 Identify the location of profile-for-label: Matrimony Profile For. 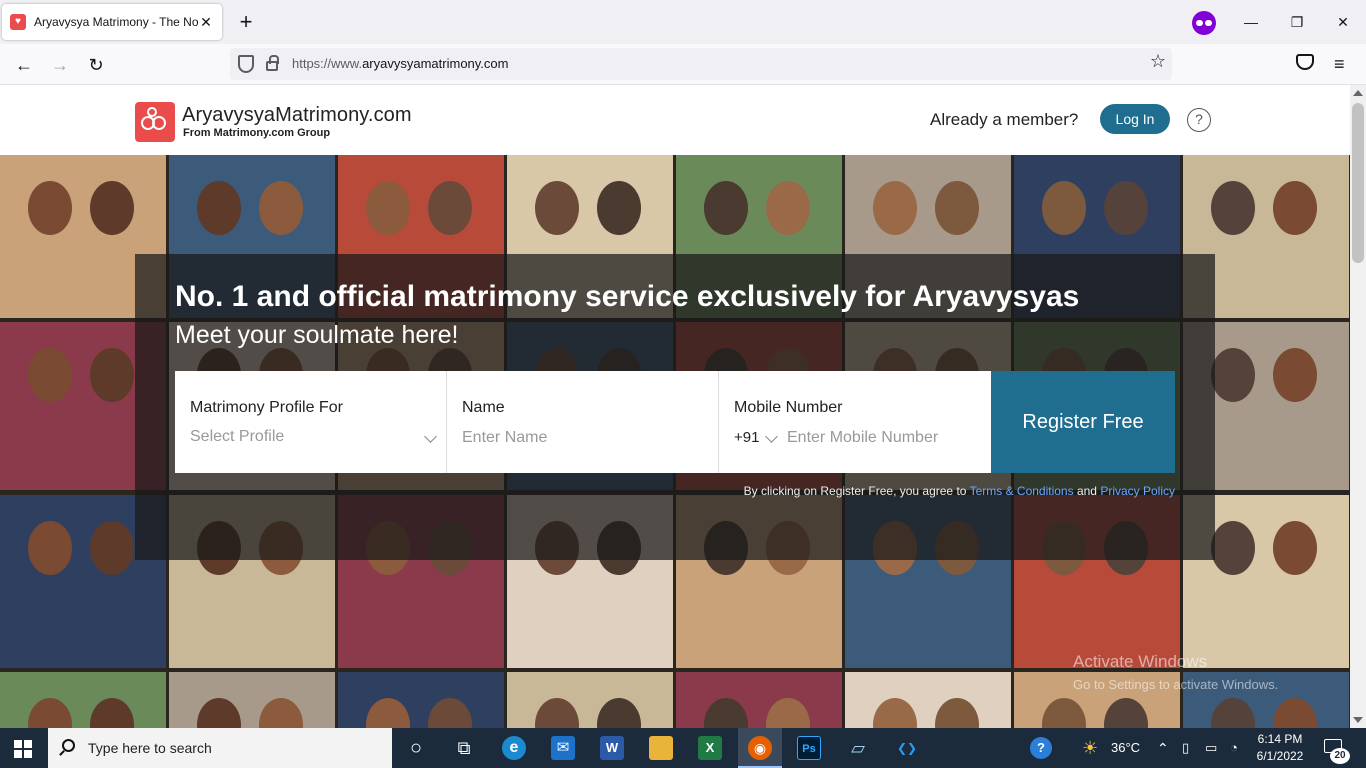
(266, 407).